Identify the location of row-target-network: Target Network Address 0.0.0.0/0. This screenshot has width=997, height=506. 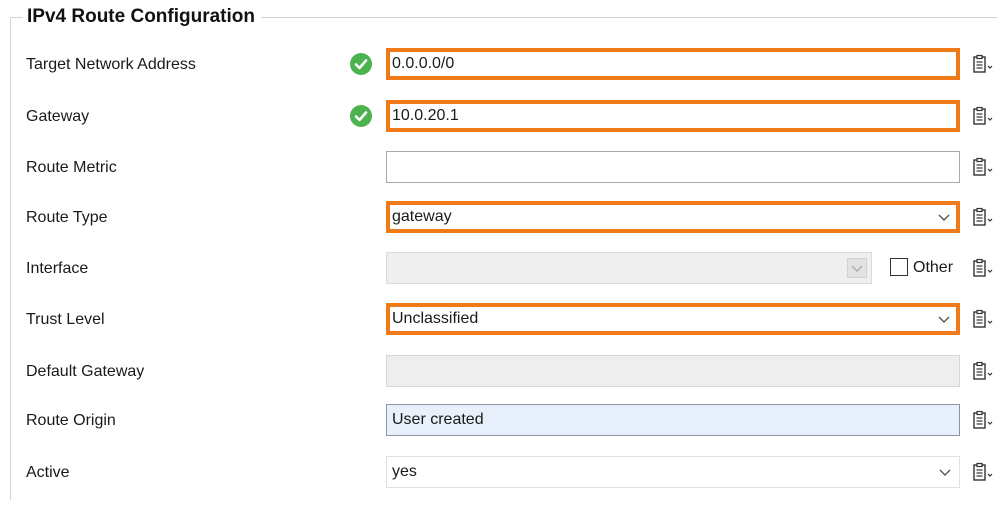
(498, 65).